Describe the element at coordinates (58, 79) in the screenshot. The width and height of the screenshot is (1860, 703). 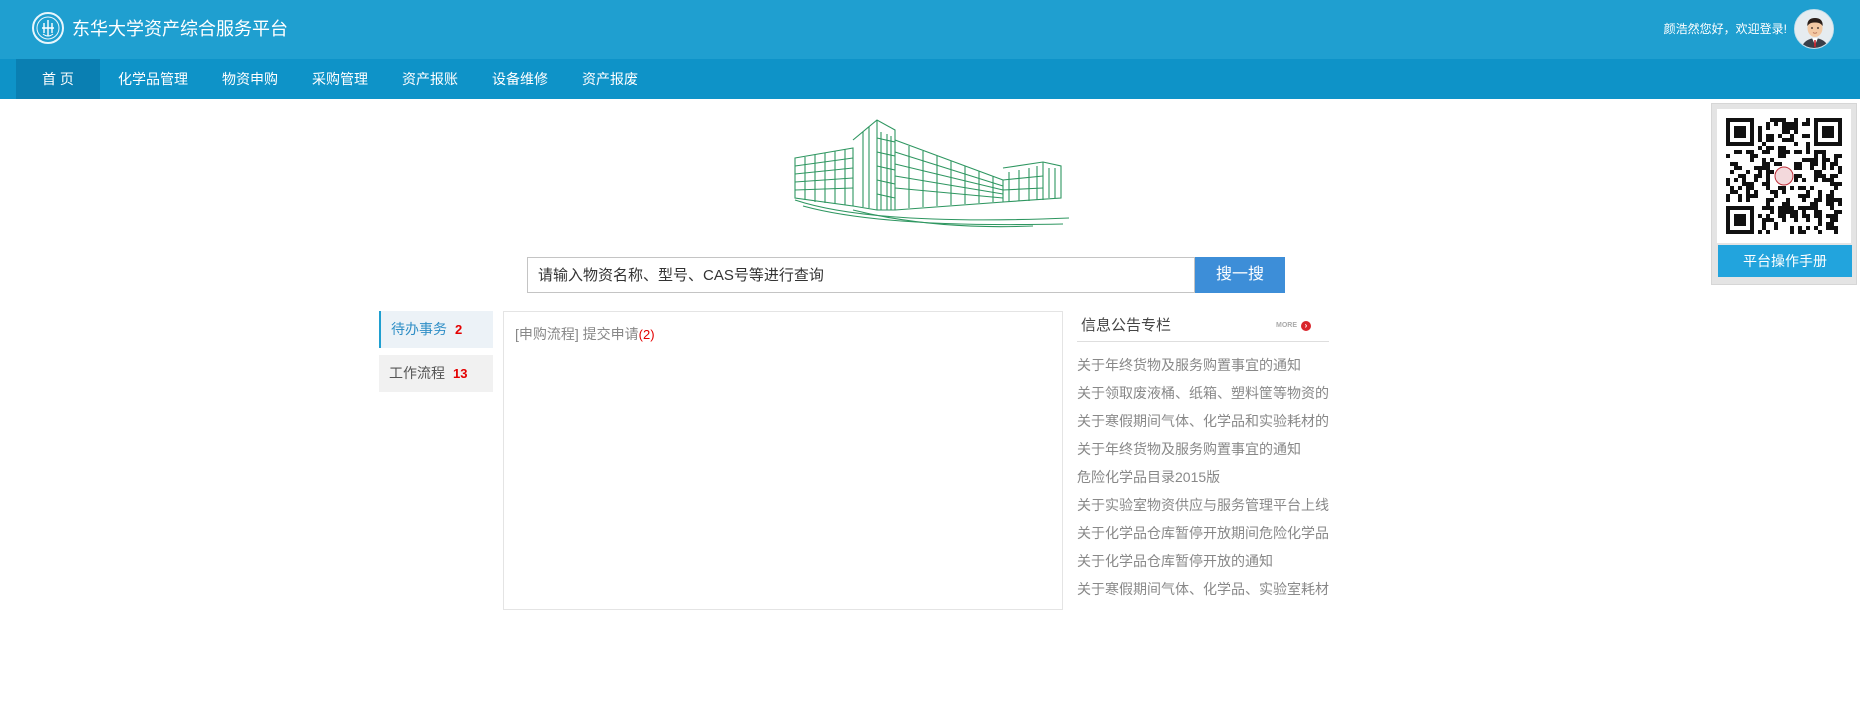
I see `nav-item-home: 首 页` at that location.